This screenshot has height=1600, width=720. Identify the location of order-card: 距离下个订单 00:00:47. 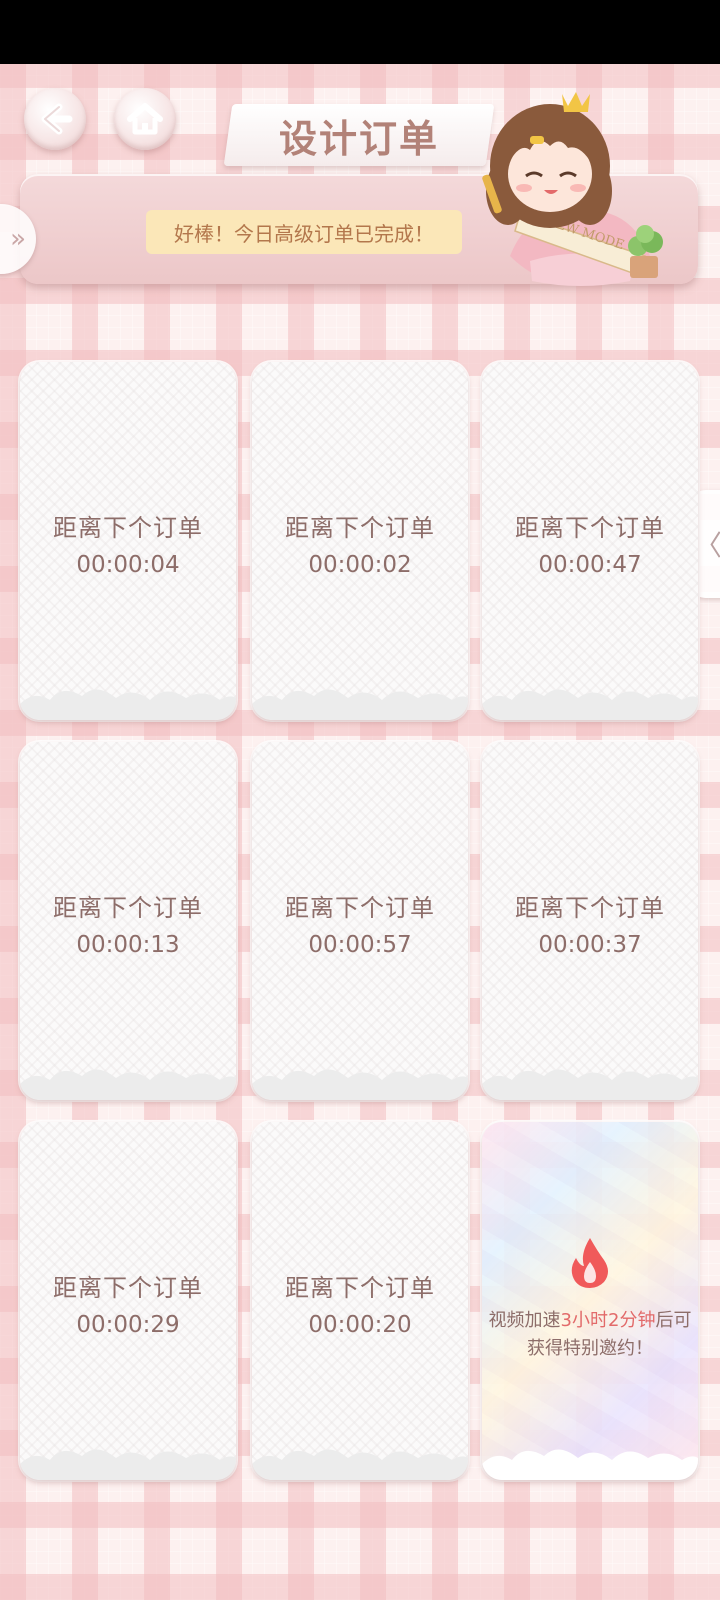
(590, 541).